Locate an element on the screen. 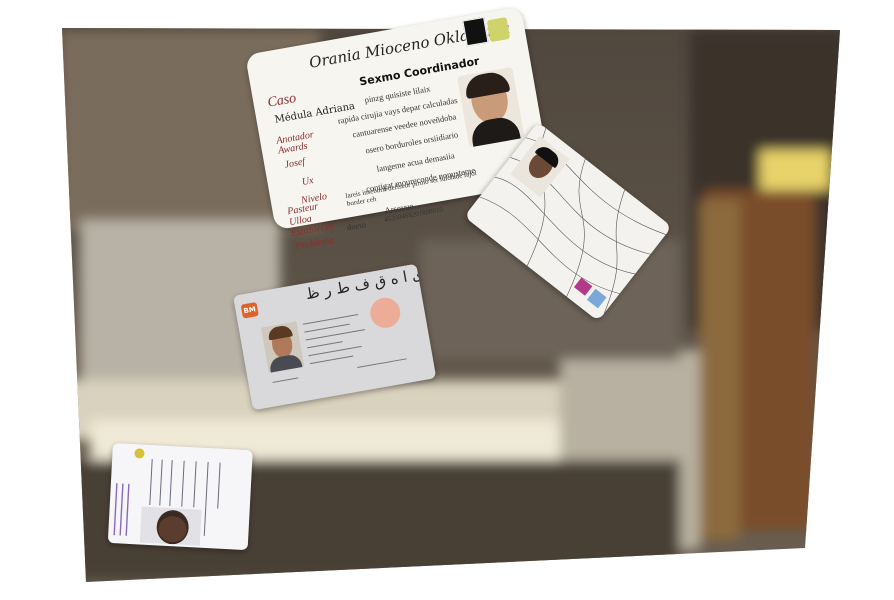  section-label: Caso is located at coordinates (282, 100).